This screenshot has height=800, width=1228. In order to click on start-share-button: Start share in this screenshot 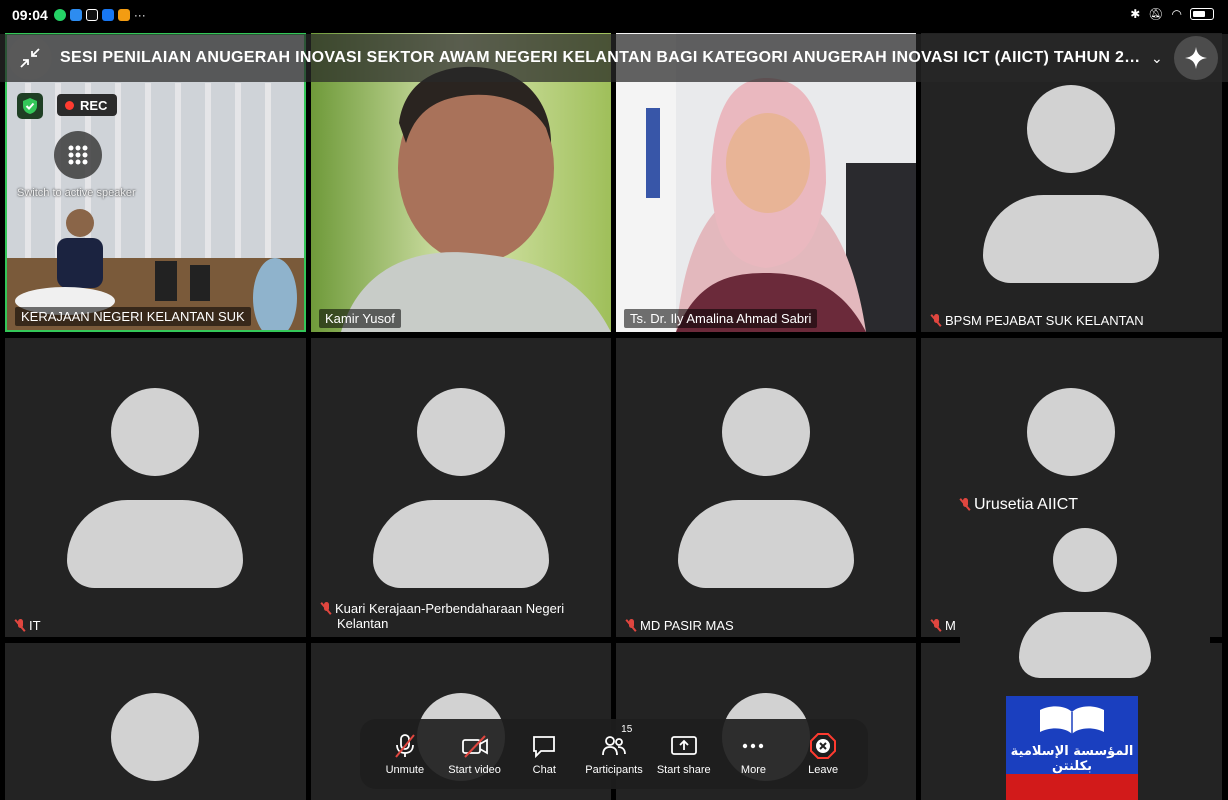, I will do `click(684, 754)`.